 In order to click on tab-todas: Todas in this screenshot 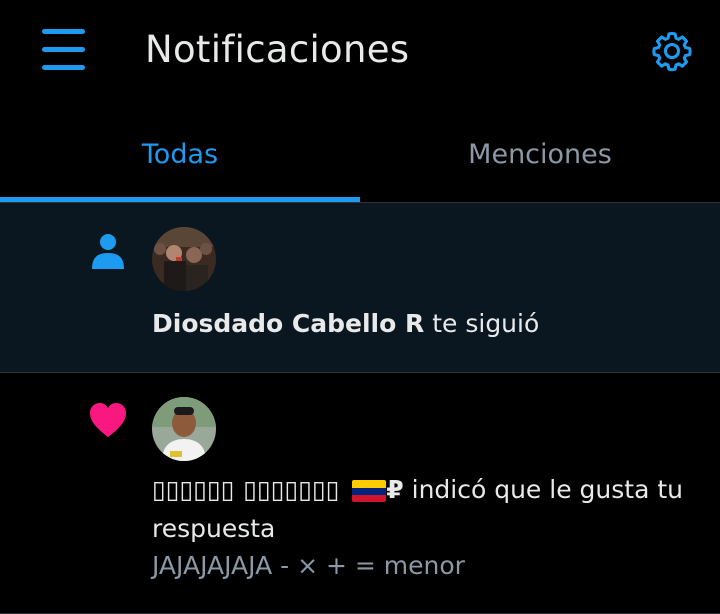, I will do `click(180, 153)`.